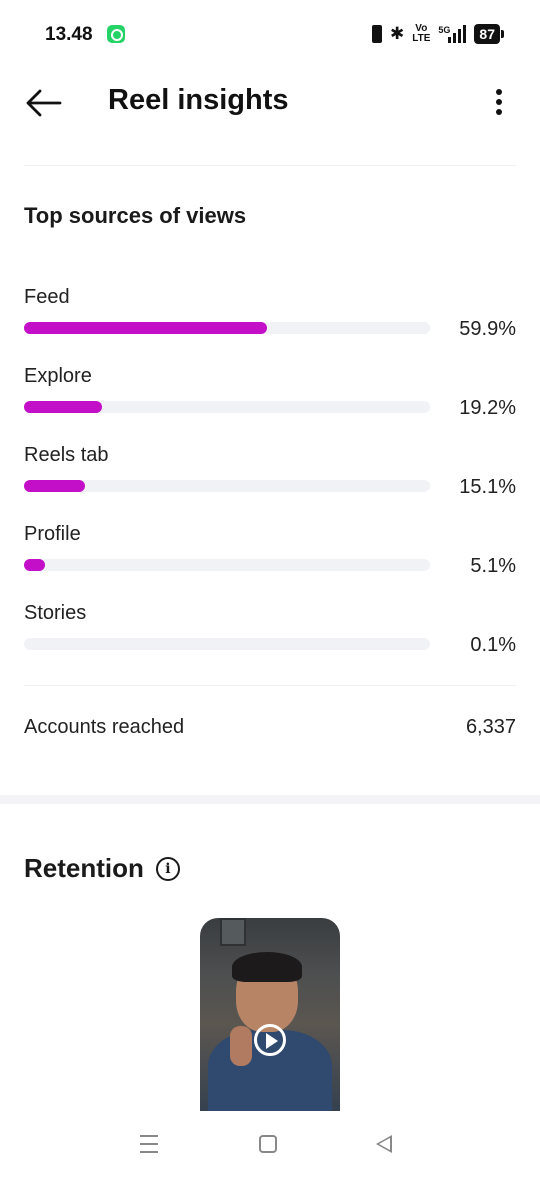  Describe the element at coordinates (384, 1144) in the screenshot. I see `system-back-button` at that location.